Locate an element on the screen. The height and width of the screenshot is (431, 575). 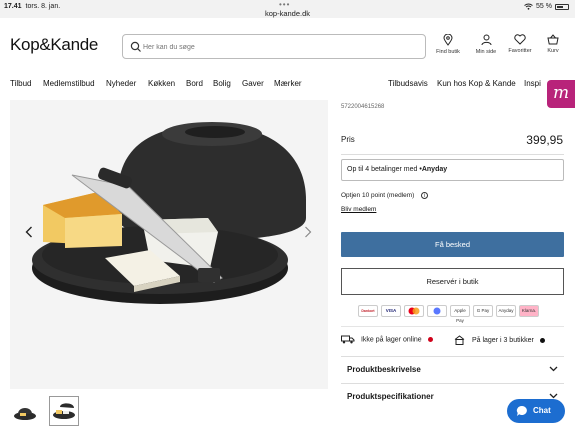
nav-item-tilbudsavis: Tilbudsavis is located at coordinates (408, 83).